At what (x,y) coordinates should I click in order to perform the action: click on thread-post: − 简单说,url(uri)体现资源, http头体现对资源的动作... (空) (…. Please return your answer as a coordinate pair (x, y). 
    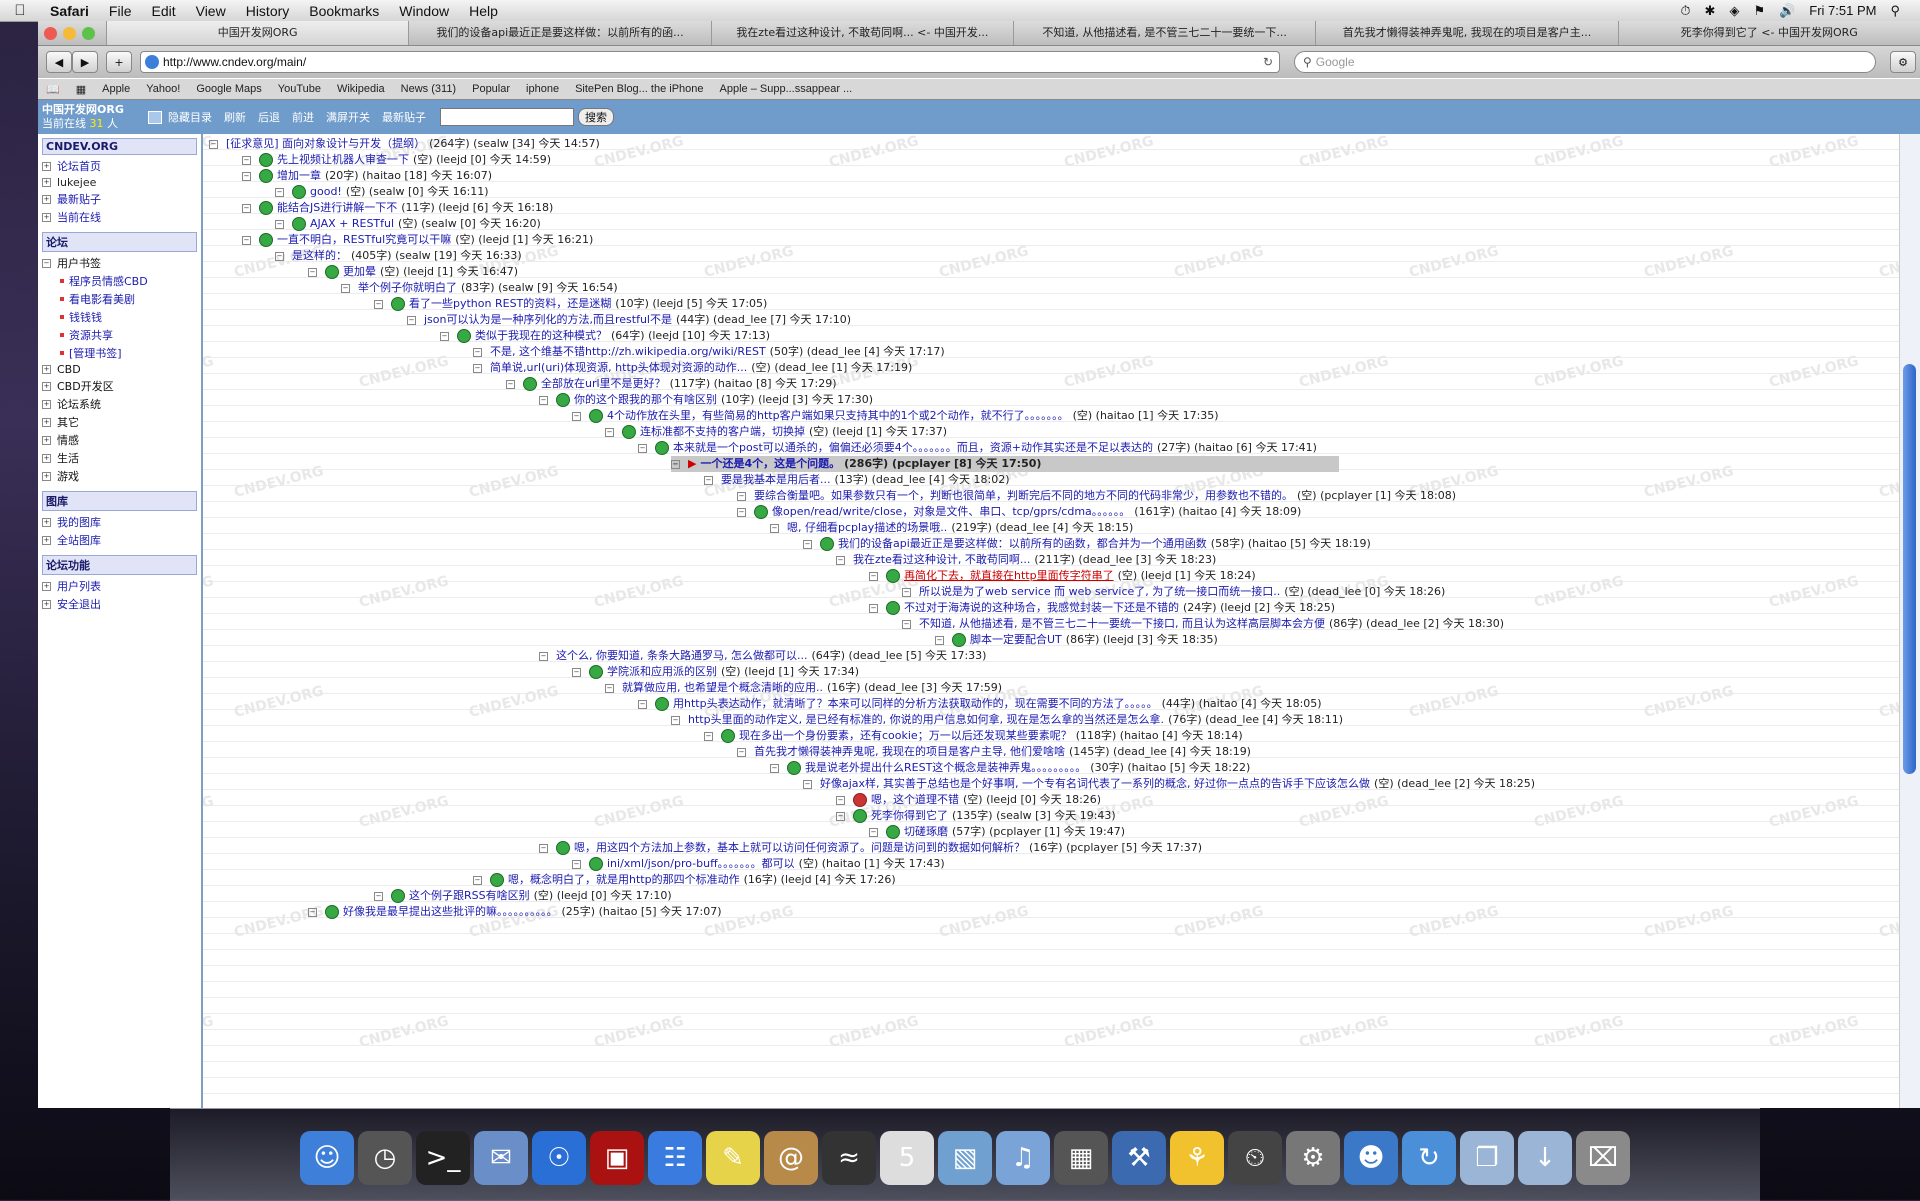
    Looking at the image, I should click on (692, 368).